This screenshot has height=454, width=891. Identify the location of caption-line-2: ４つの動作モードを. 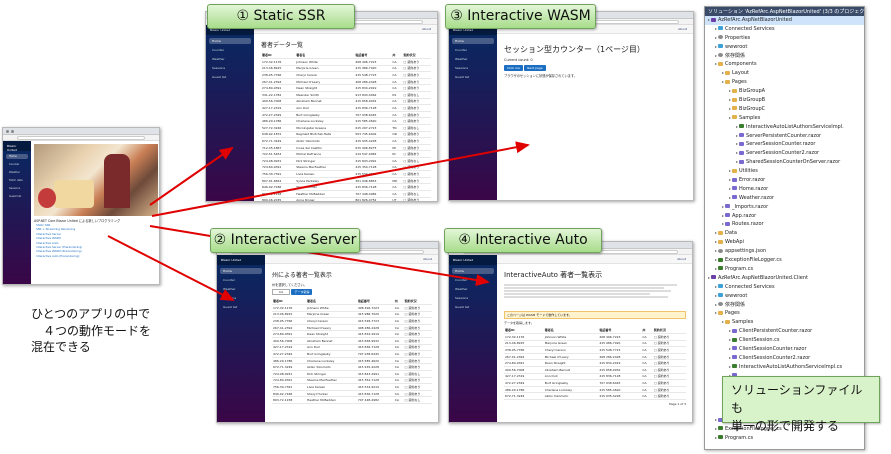
(97, 330).